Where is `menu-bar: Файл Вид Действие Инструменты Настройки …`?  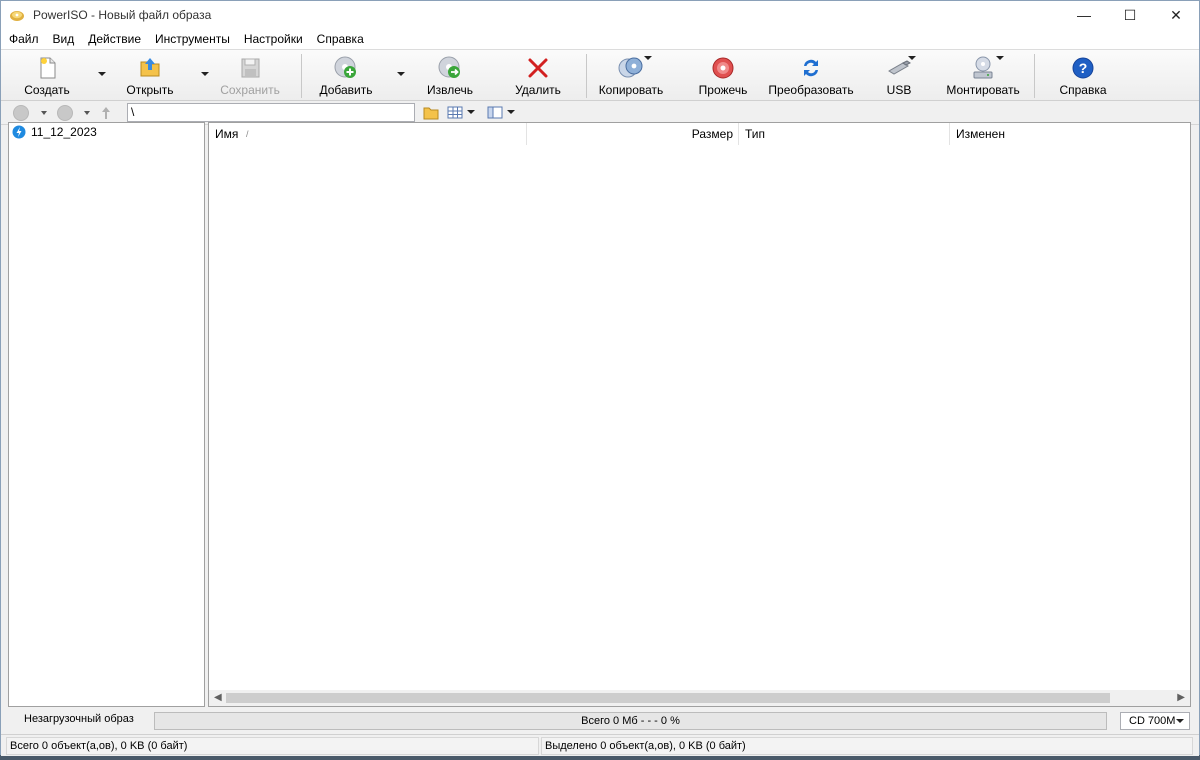 menu-bar: Файл Вид Действие Инструменты Настройки … is located at coordinates (600, 39).